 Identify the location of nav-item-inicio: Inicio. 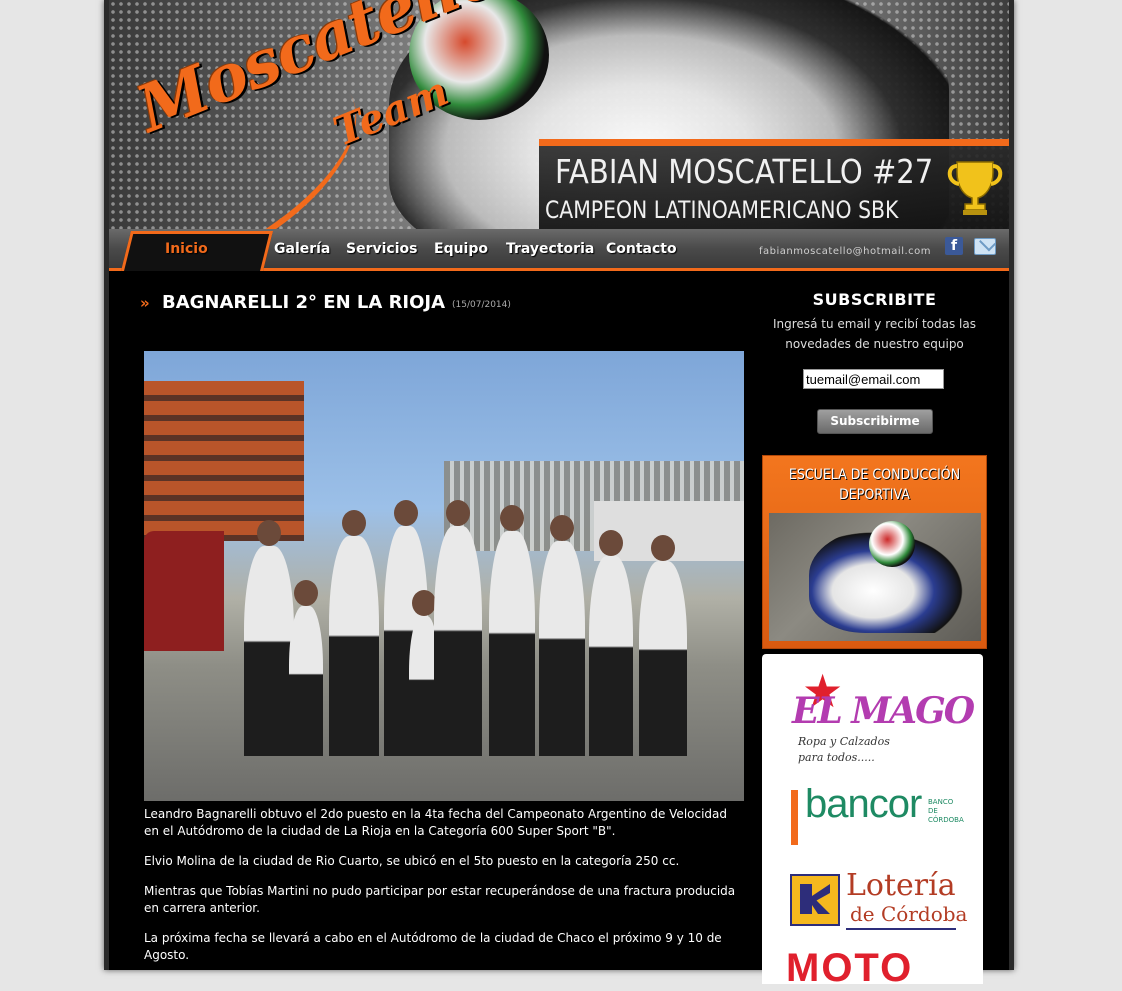
(186, 249).